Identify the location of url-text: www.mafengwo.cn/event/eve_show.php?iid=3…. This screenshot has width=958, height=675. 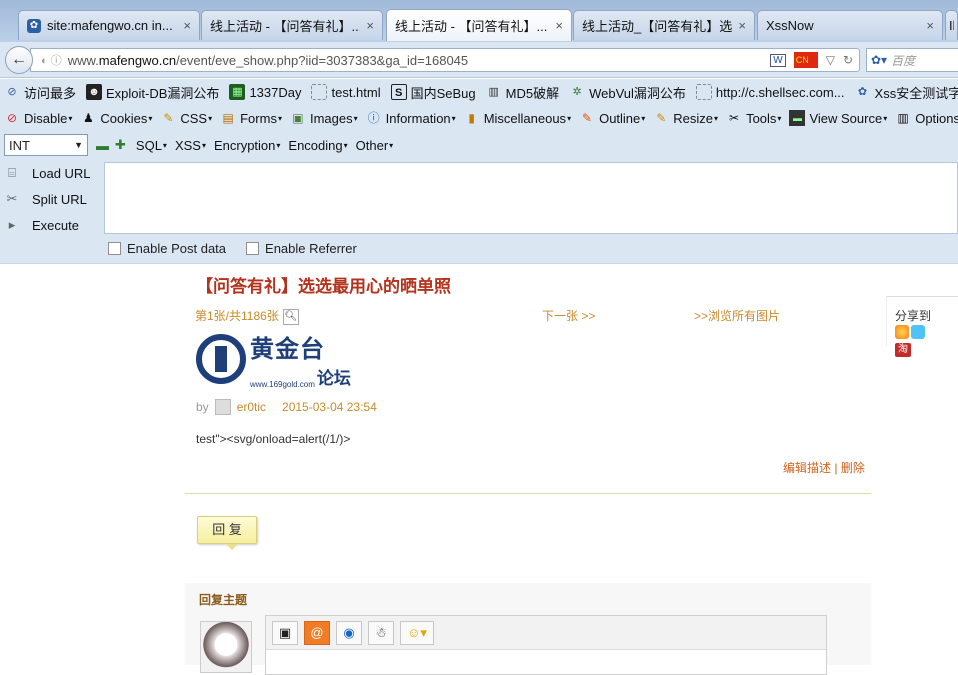
(268, 60).